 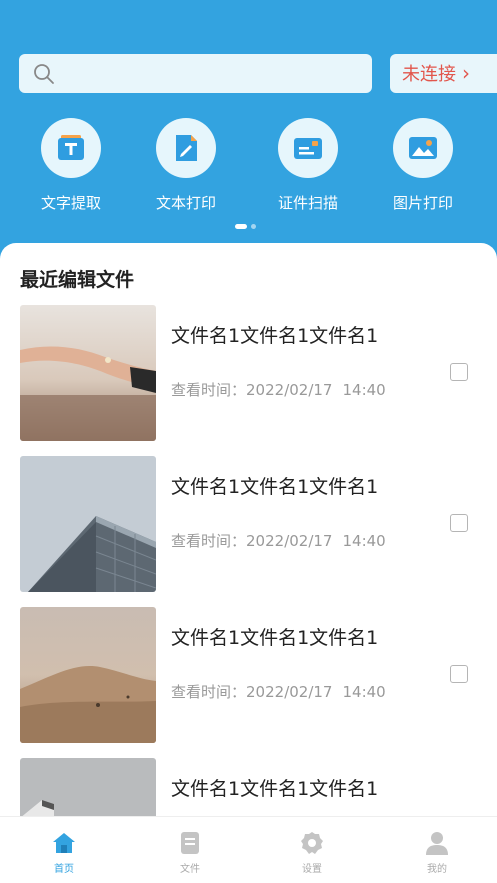 What do you see at coordinates (253, 226) in the screenshot?
I see `page-dot` at bounding box center [253, 226].